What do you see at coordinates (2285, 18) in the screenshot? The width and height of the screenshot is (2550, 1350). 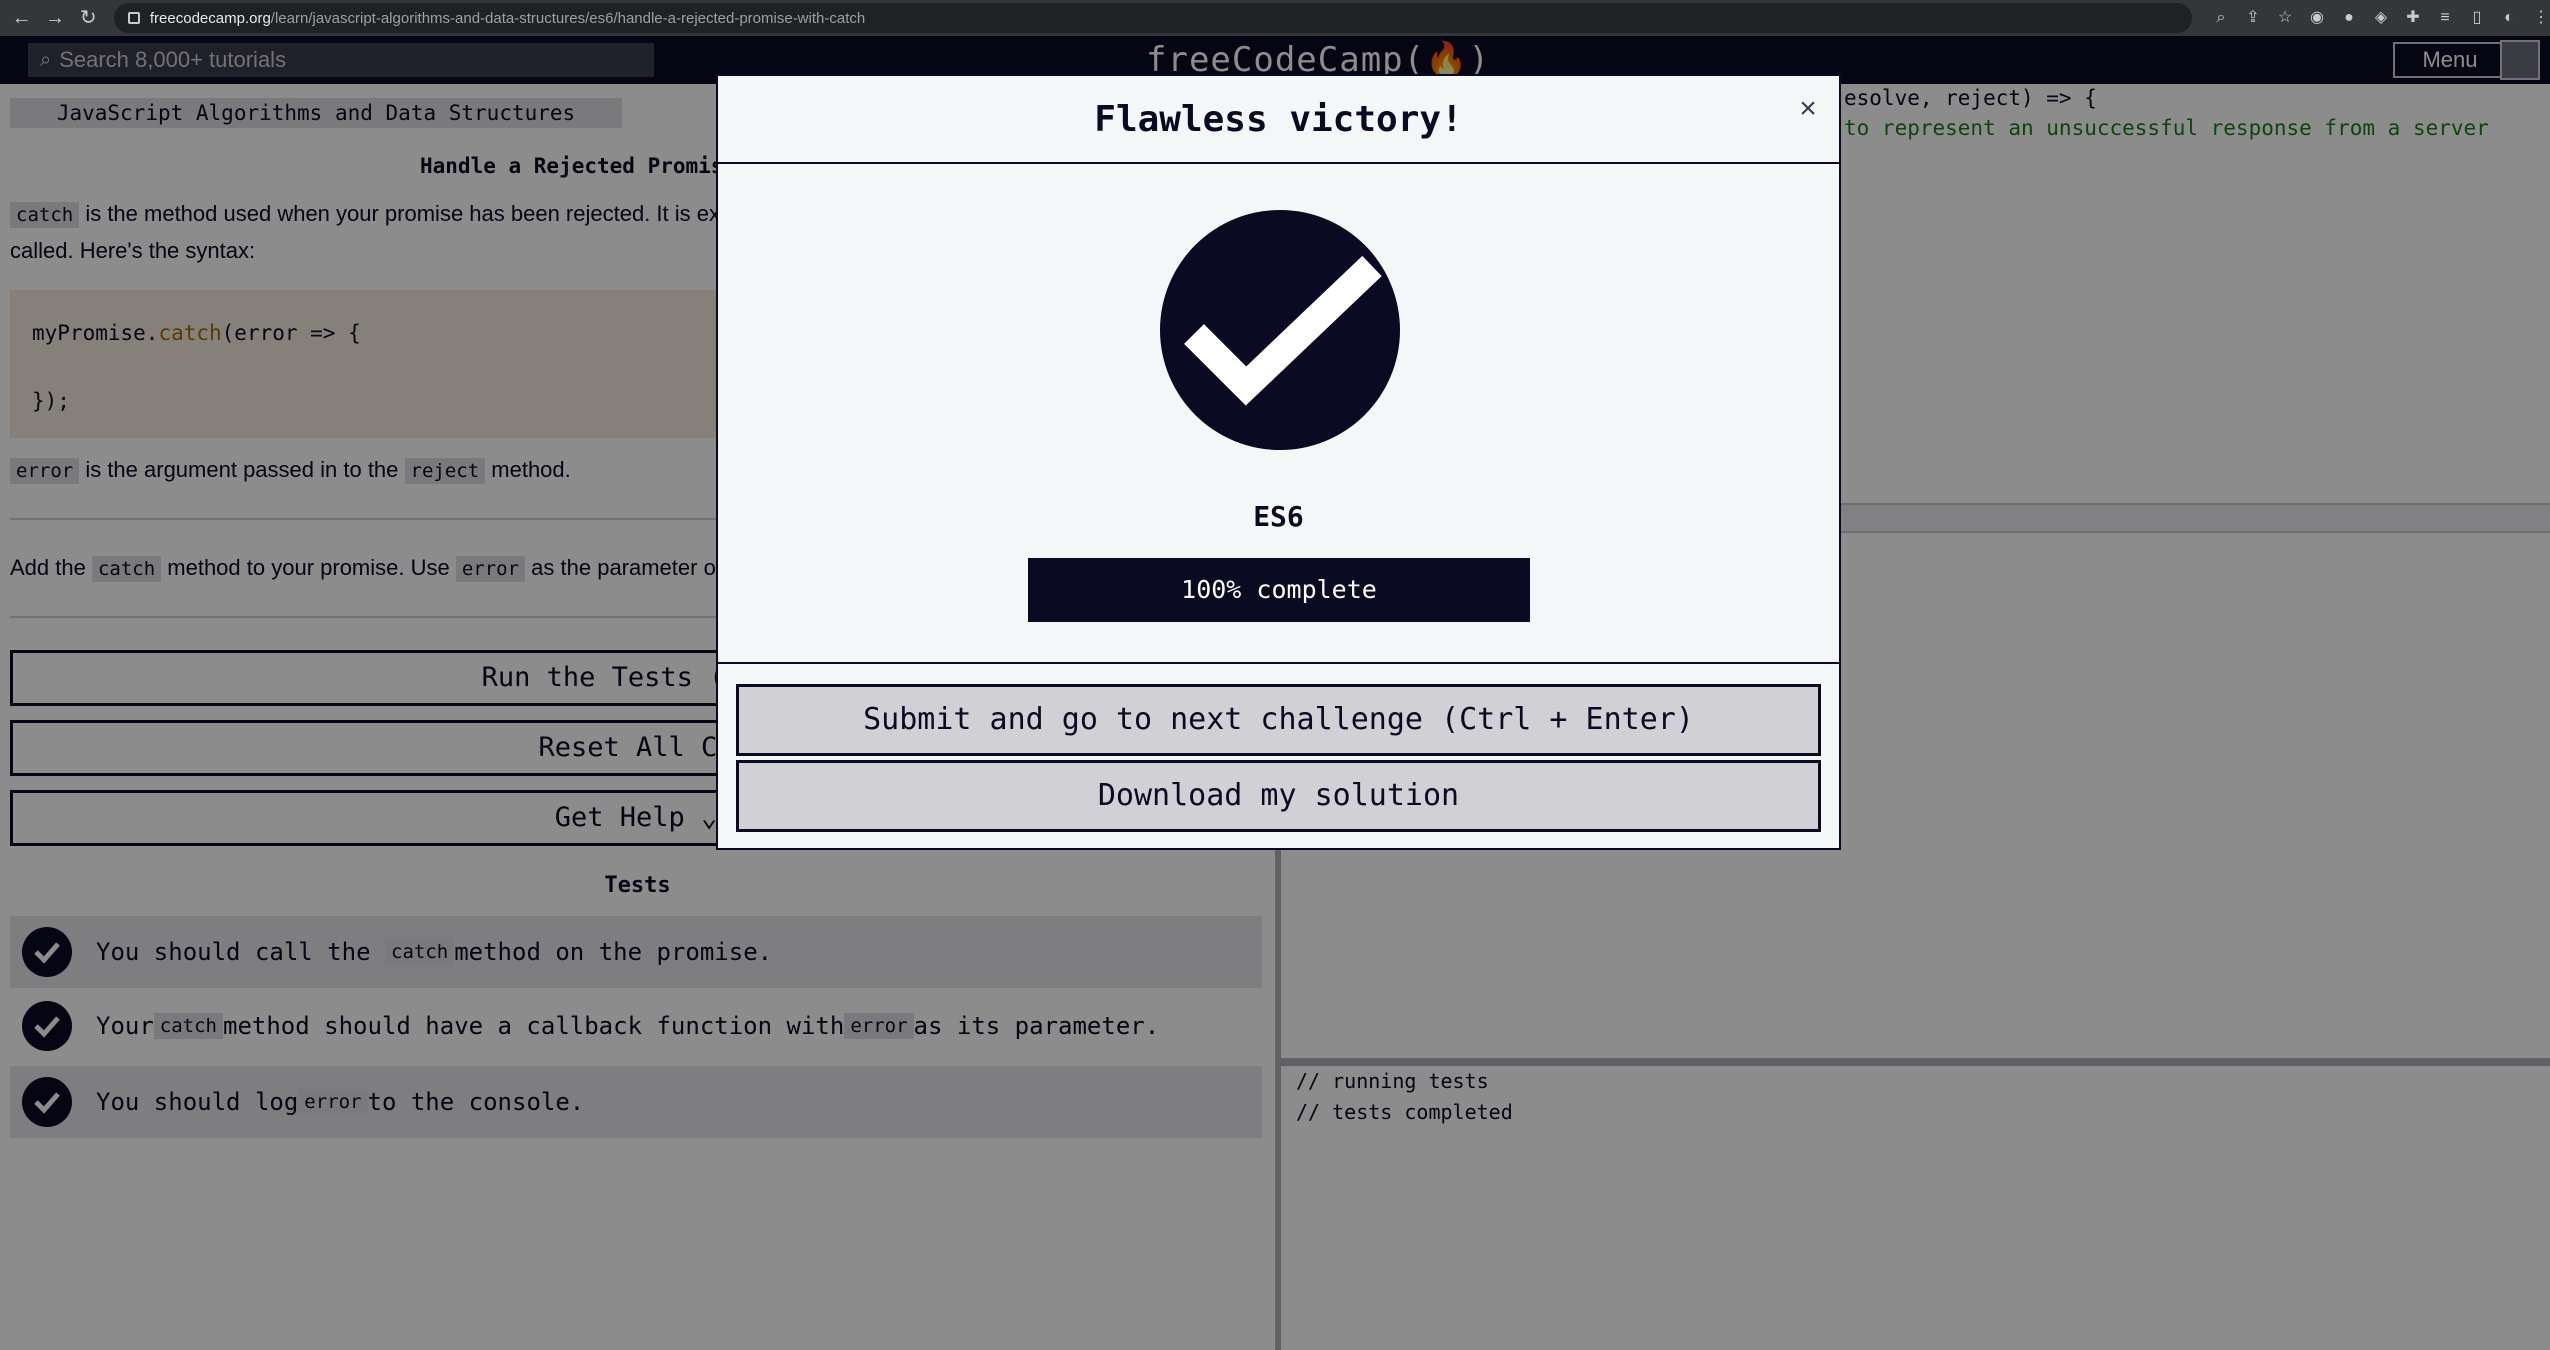 I see `star-icon: ☆` at bounding box center [2285, 18].